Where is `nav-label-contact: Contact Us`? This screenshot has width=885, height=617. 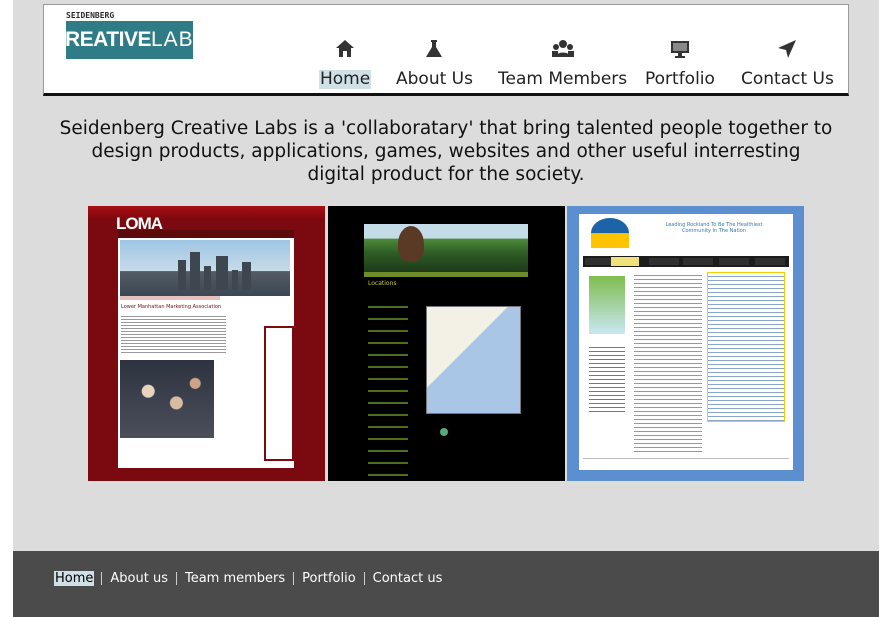 nav-label-contact: Contact Us is located at coordinates (787, 79).